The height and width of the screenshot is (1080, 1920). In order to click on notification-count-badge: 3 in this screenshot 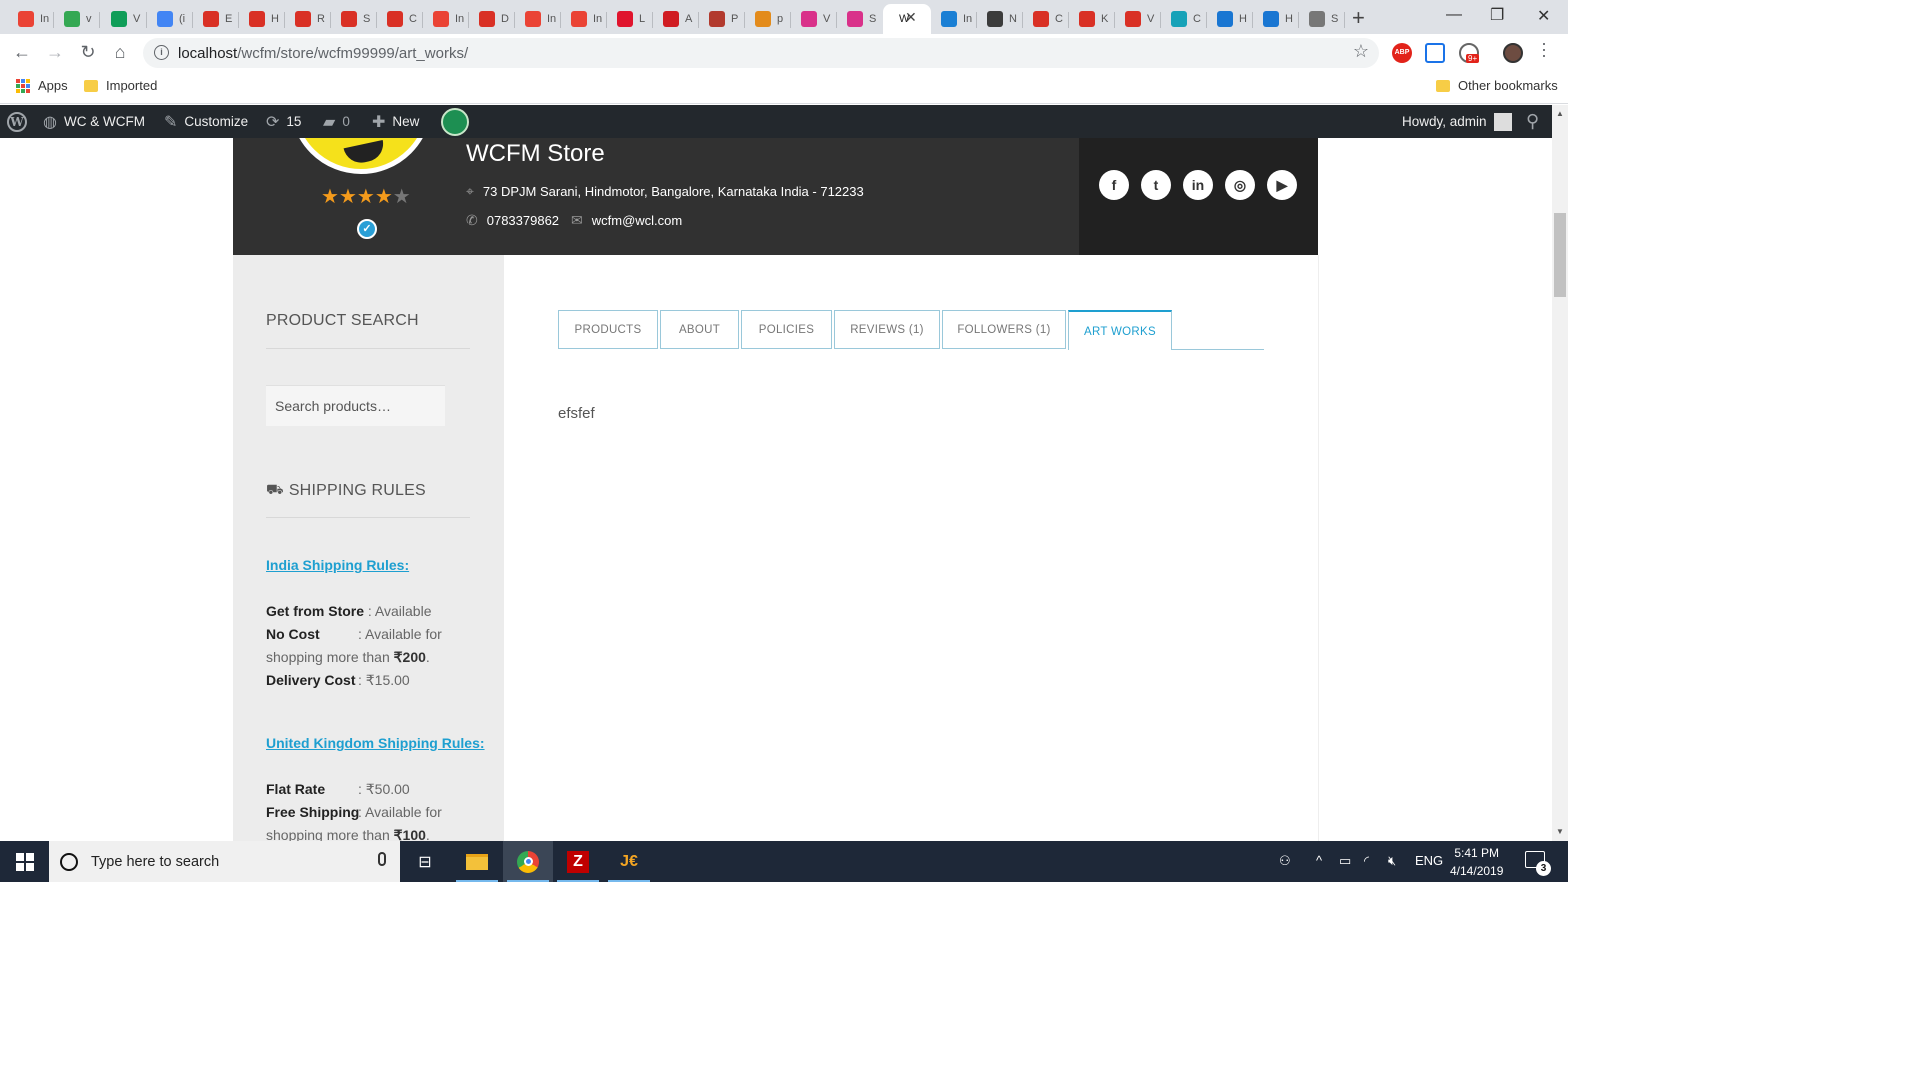, I will do `click(1543, 868)`.